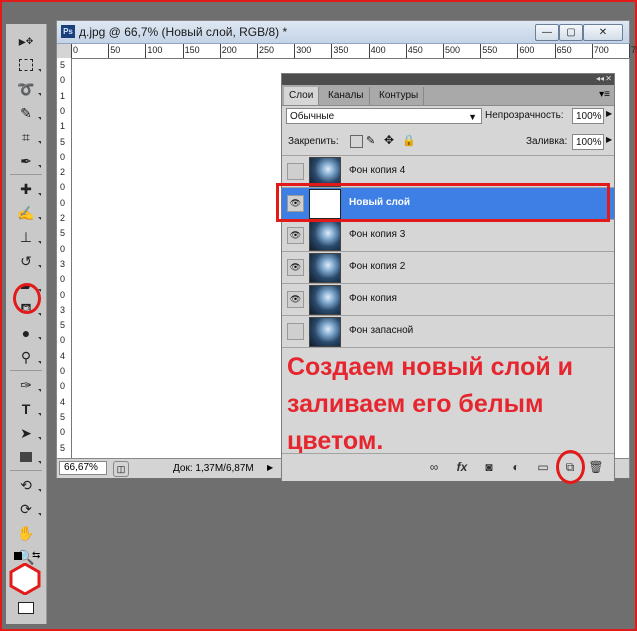 The image size is (637, 631). I want to click on paint-bucket-highlight, so click(27, 298).